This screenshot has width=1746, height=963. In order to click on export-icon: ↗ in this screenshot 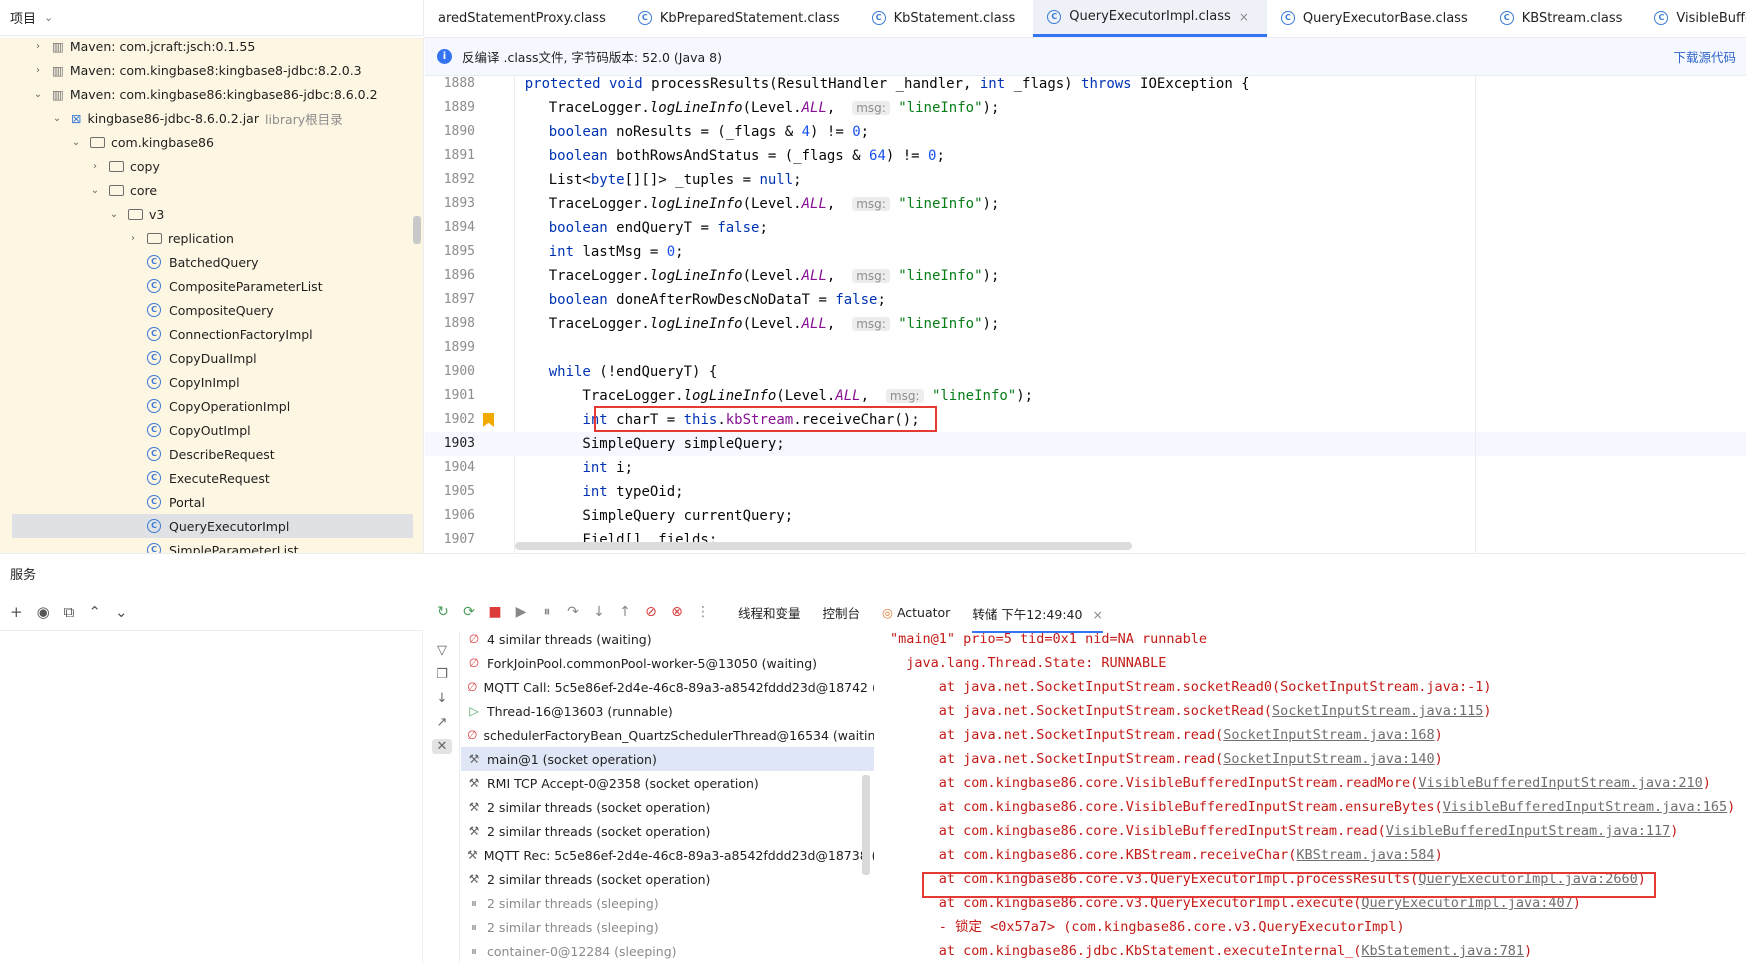, I will do `click(442, 722)`.